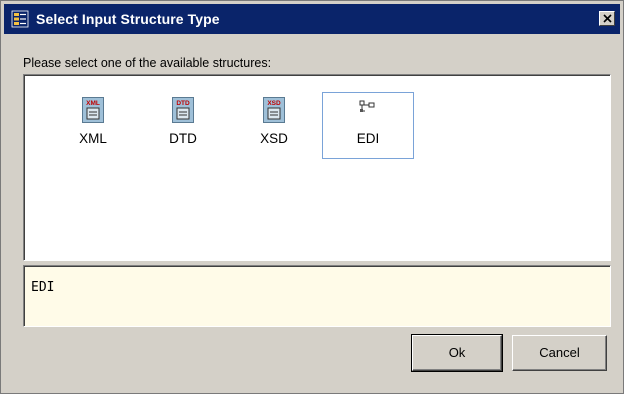 Image resolution: width=624 pixels, height=394 pixels. I want to click on cancel-button: Cancel, so click(559, 353).